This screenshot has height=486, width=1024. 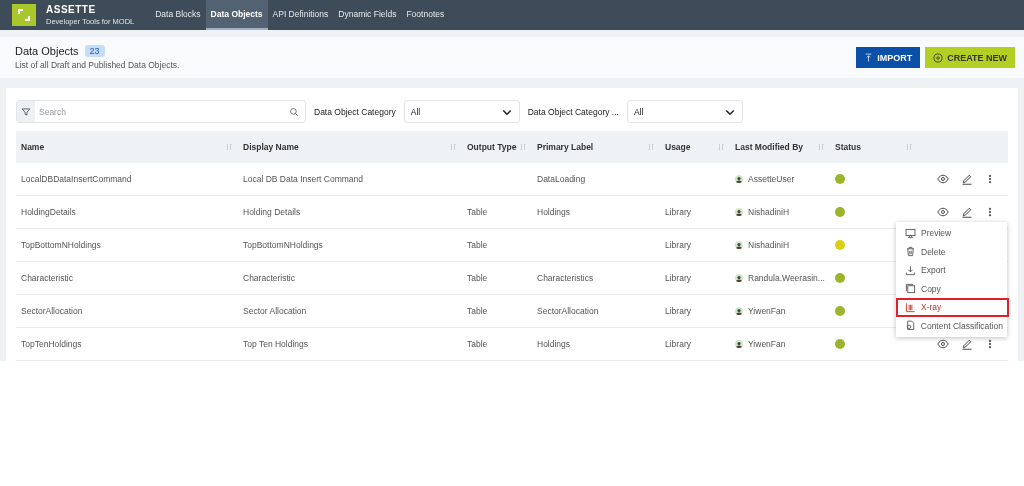 I want to click on page-description: List of all Draft and Published Data Objects., so click(x=98, y=65).